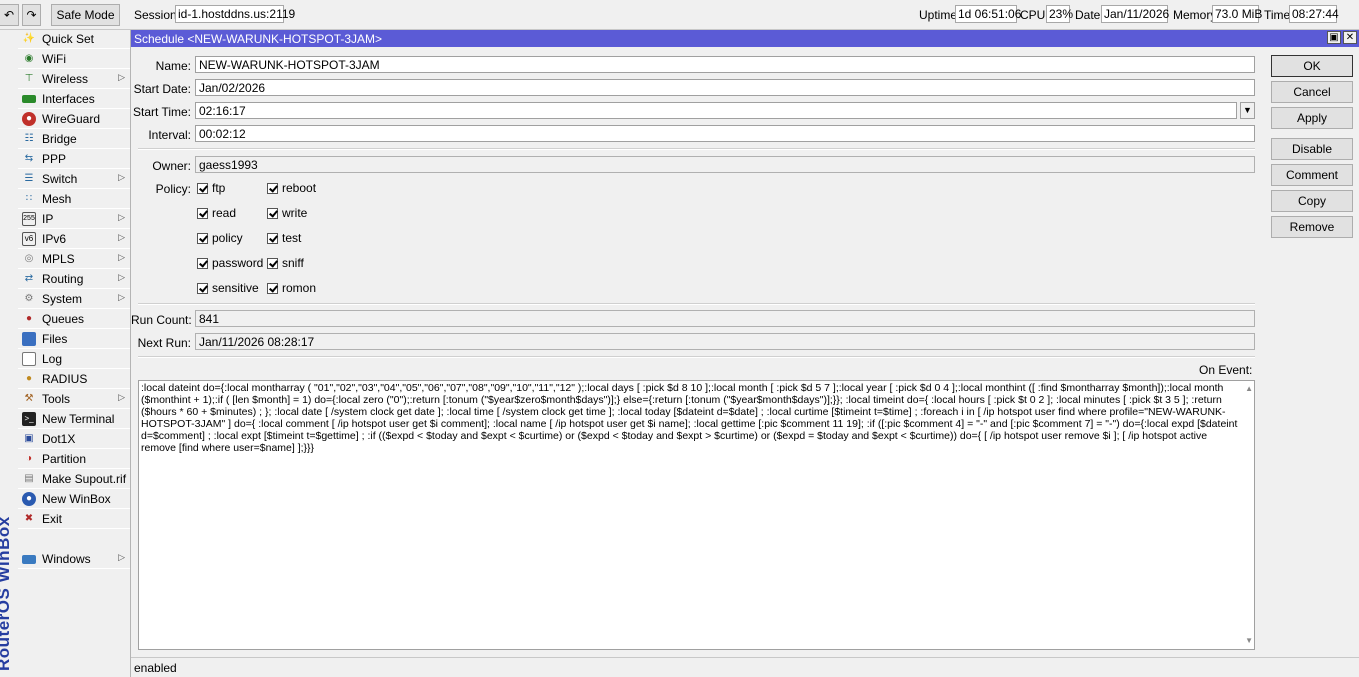 This screenshot has height=677, width=1359. What do you see at coordinates (29, 158) in the screenshot?
I see `ppp-icon: ⇆` at bounding box center [29, 158].